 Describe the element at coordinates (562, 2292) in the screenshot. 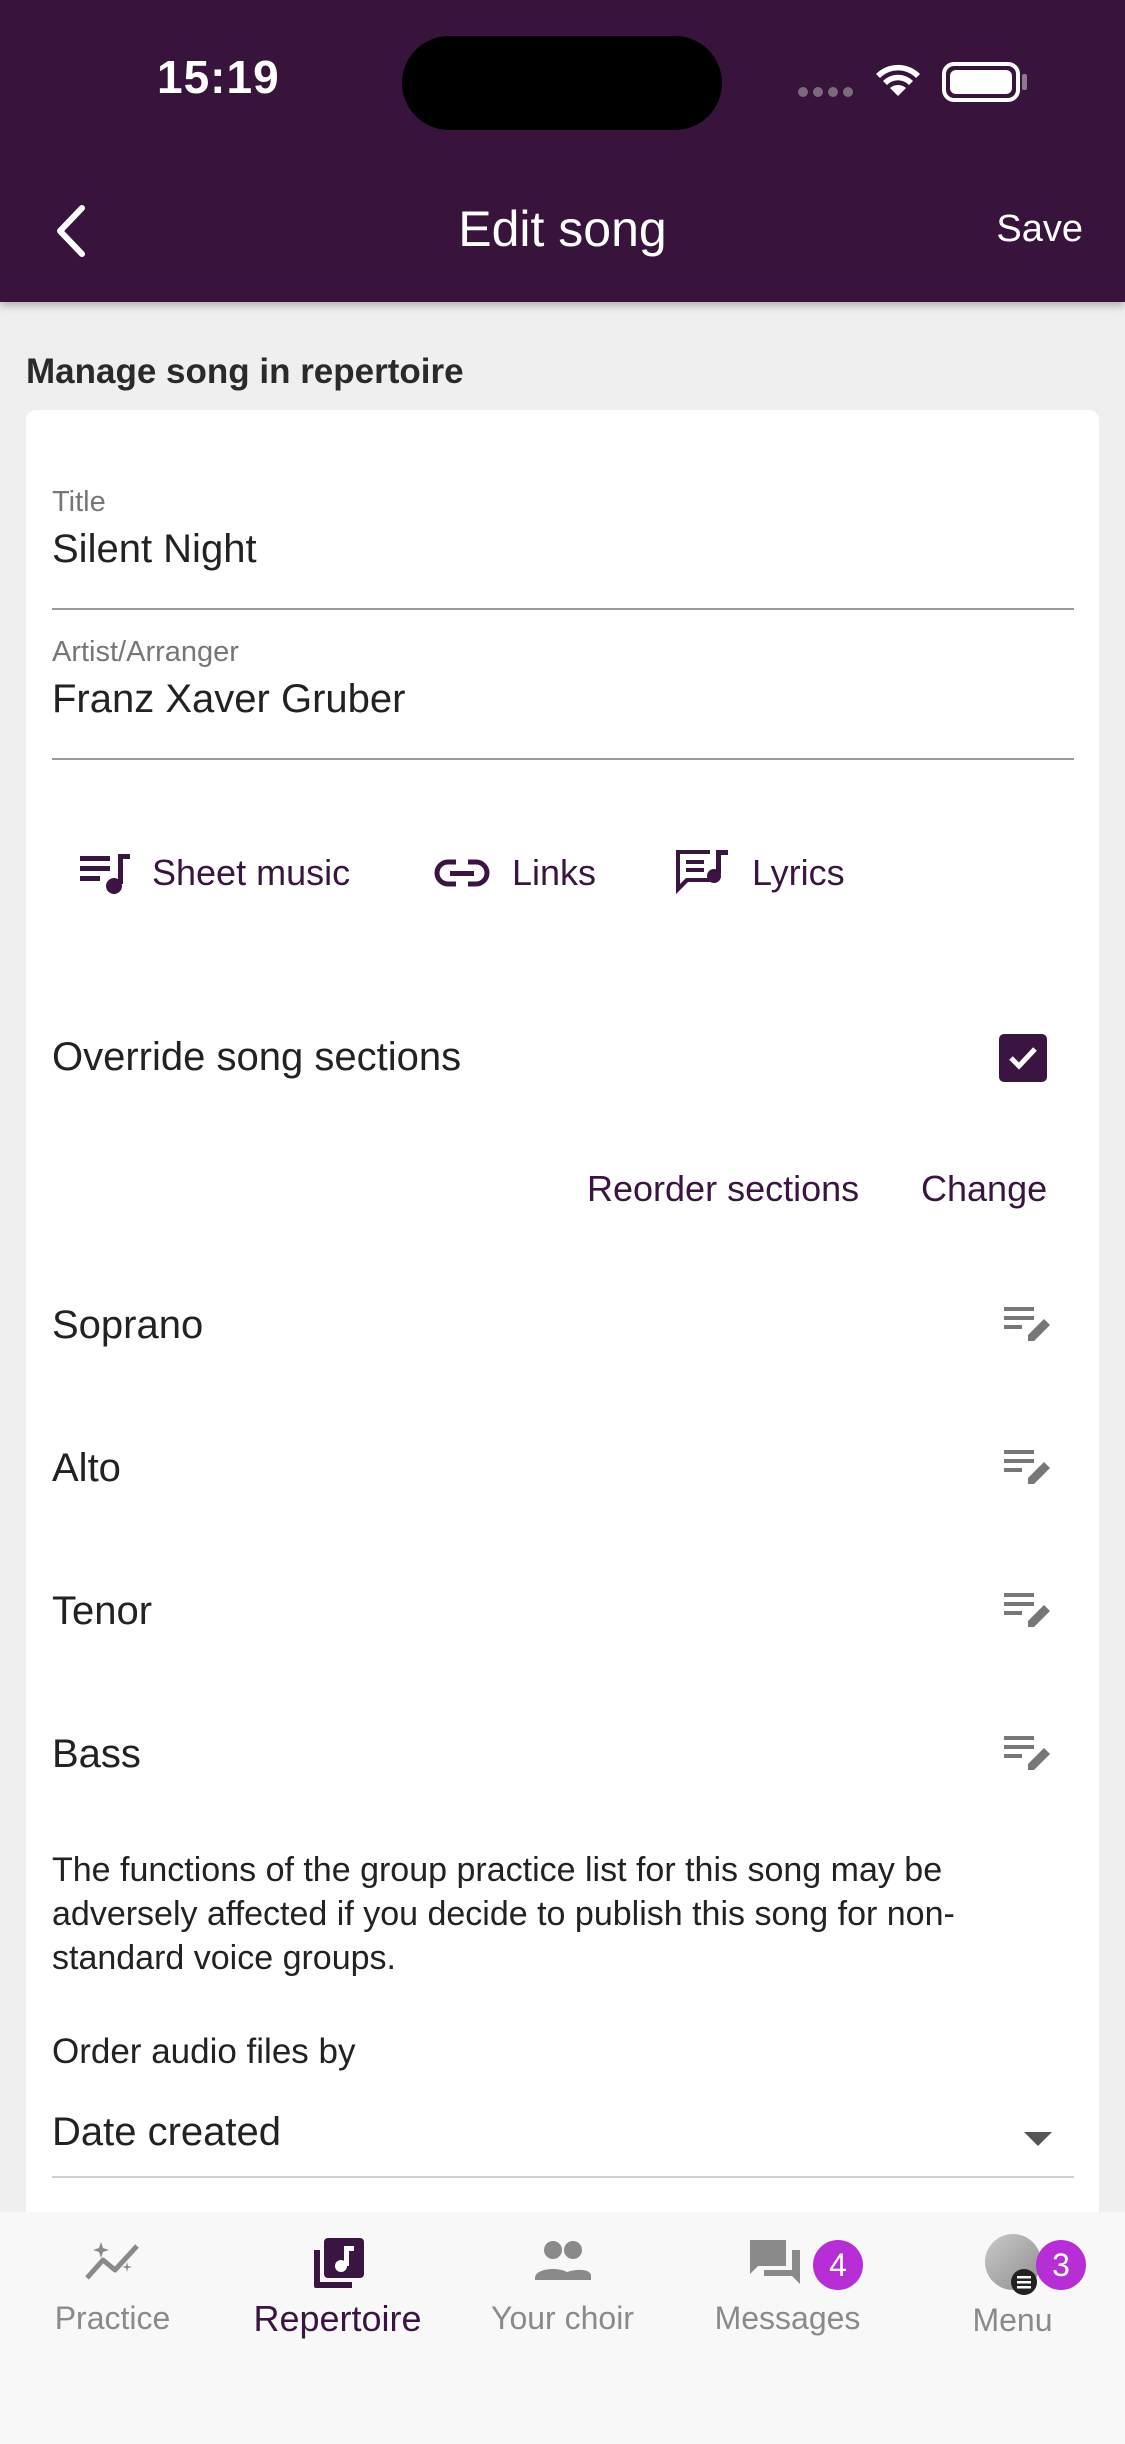

I see `nav-item-your-choir: Your choir` at that location.